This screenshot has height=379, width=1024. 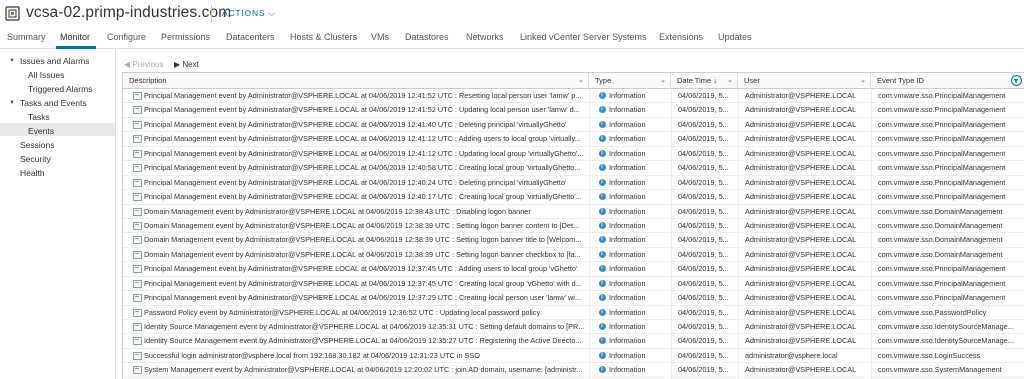 I want to click on sidebar-item-health: Health, so click(x=32, y=173).